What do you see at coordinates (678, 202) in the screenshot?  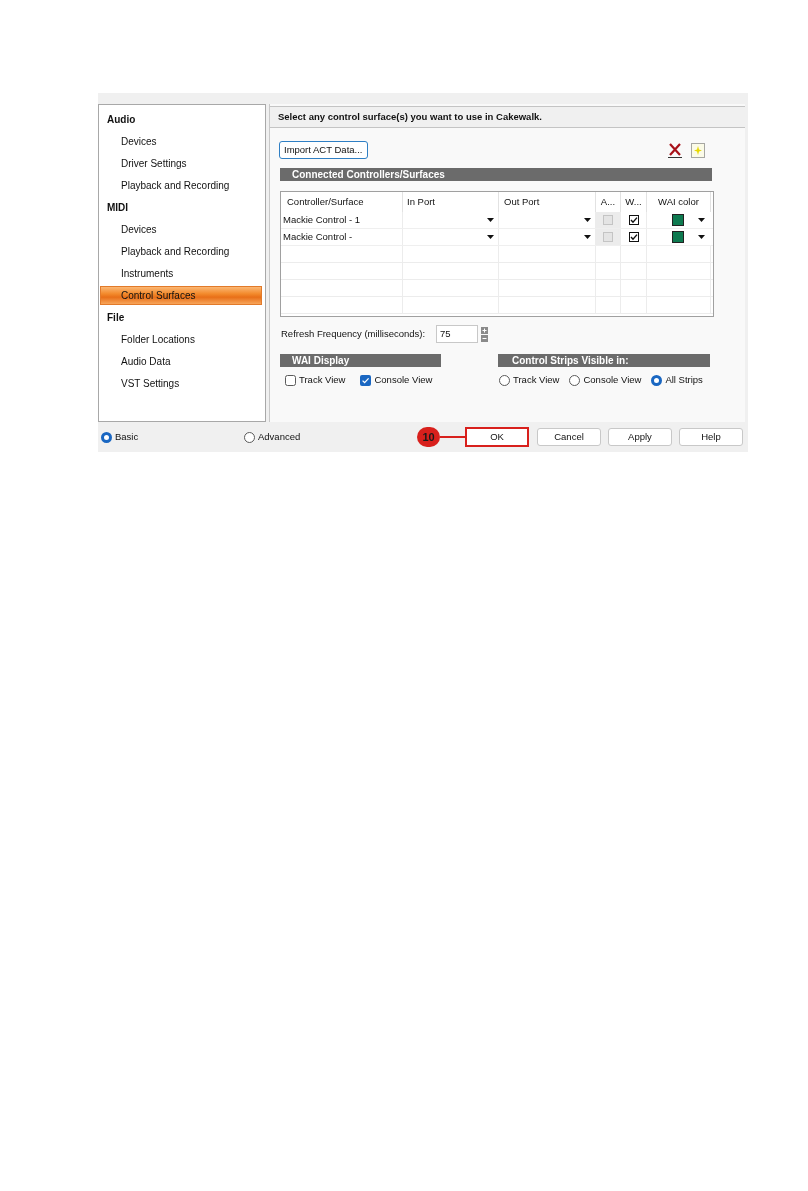 I see `column-header: WAI color` at bounding box center [678, 202].